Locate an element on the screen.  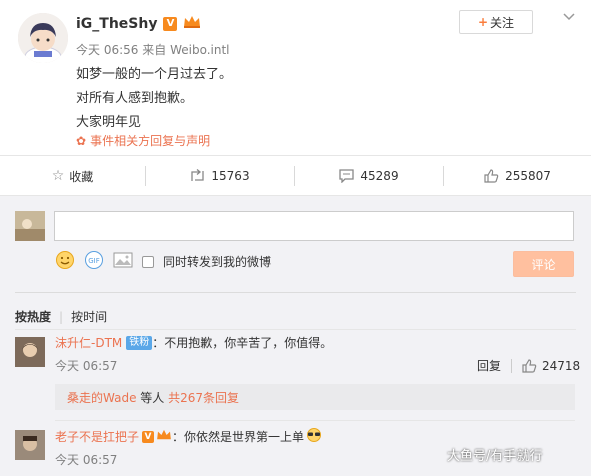
follow-label: 关注 is located at coordinates (502, 22).